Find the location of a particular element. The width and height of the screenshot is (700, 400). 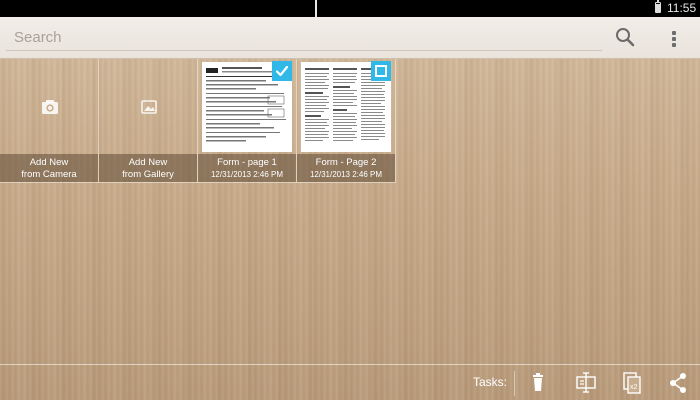

tile-title: Form - page 1 is located at coordinates (247, 162).